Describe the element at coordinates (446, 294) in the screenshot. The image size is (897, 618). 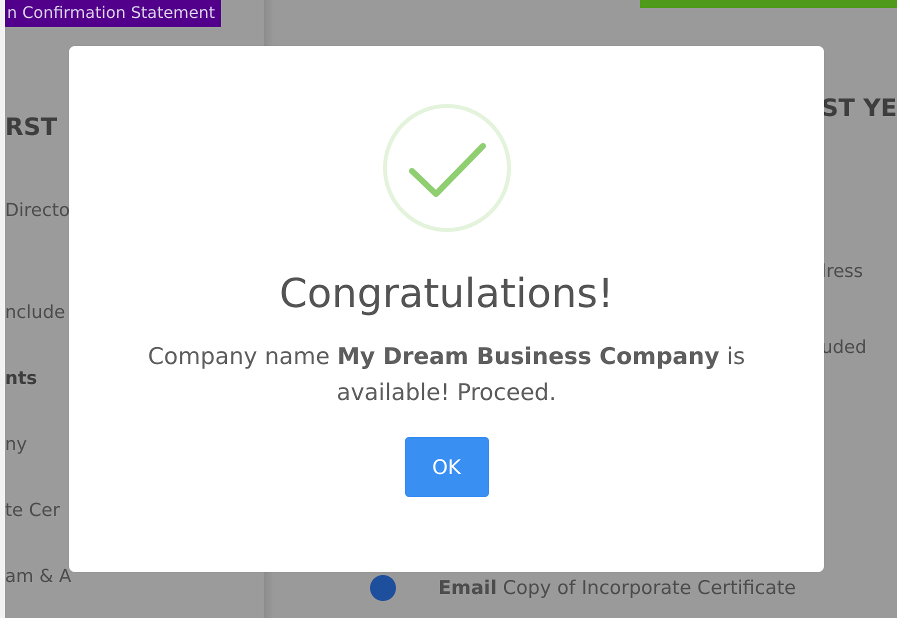
I see `dialog-title: Congratulations!` at that location.